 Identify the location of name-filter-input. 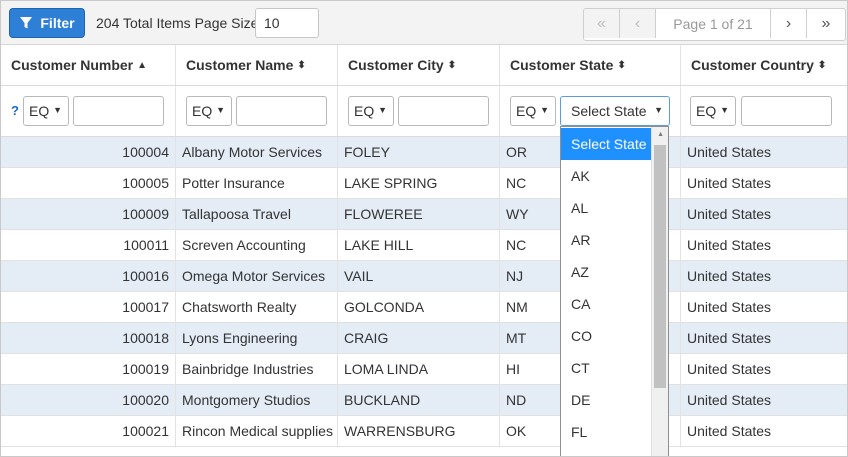
(281, 111).